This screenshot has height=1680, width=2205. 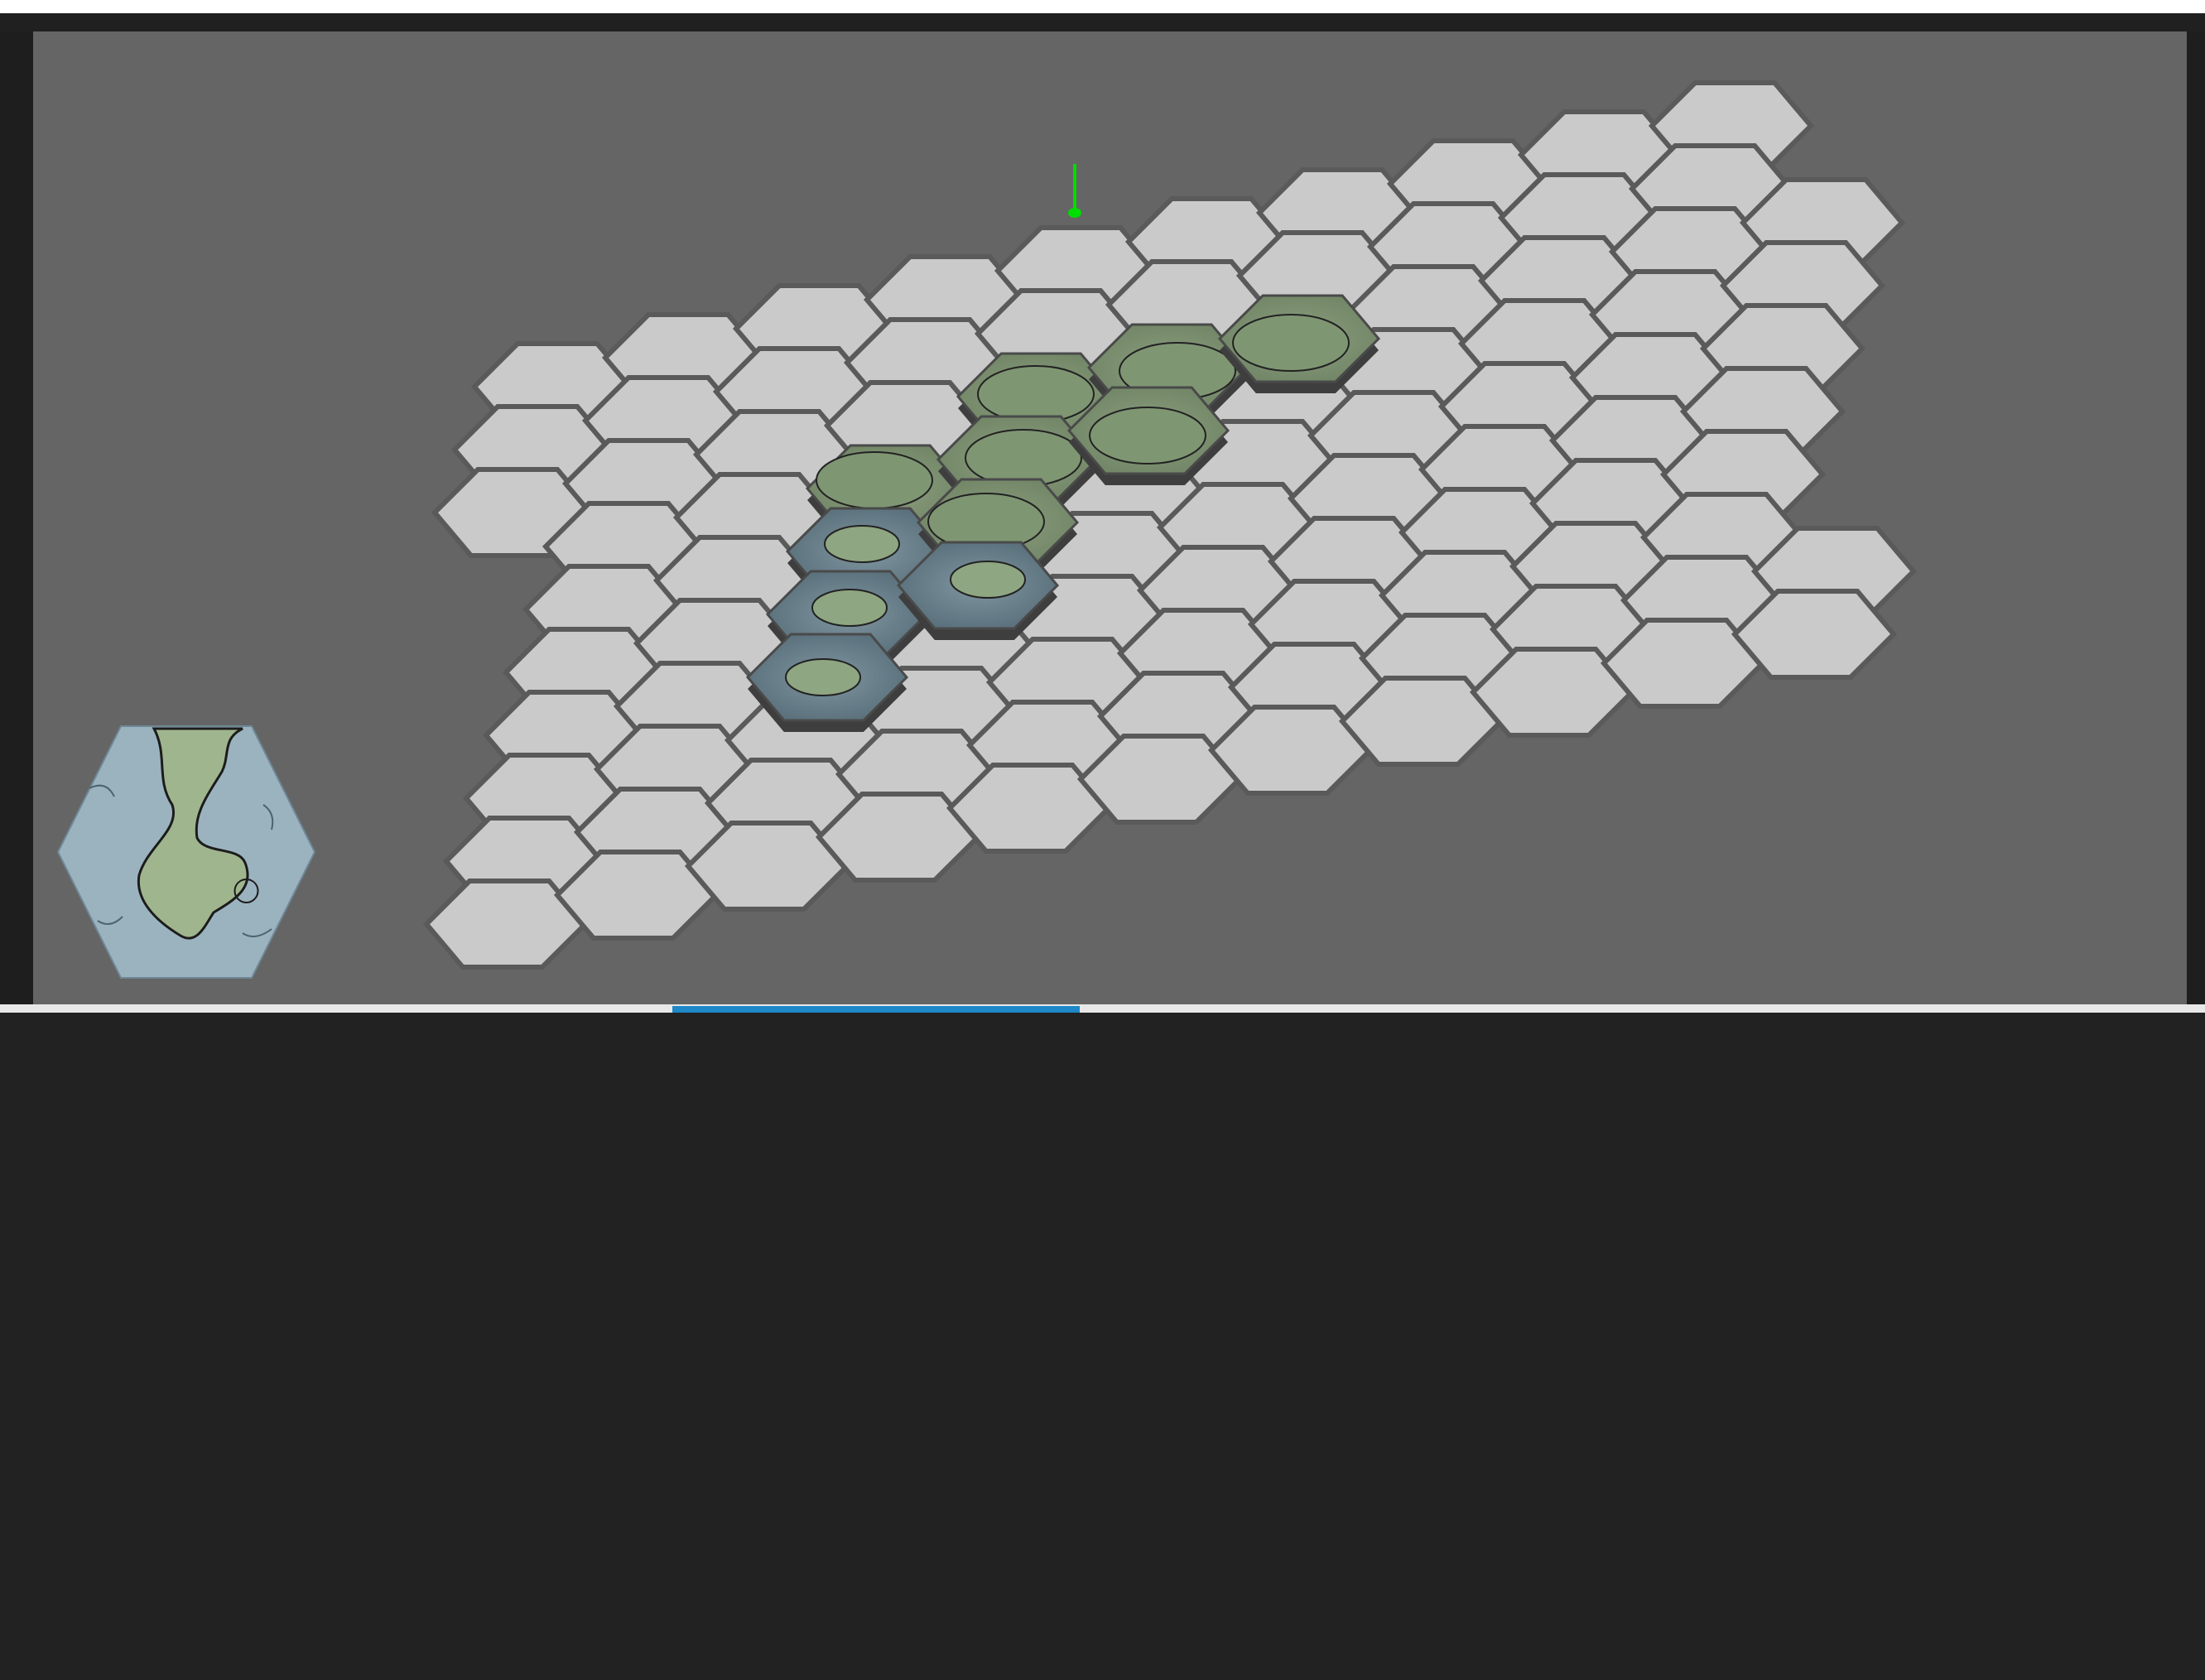 What do you see at coordinates (2196, 522) in the screenshot?
I see `right-gutter` at bounding box center [2196, 522].